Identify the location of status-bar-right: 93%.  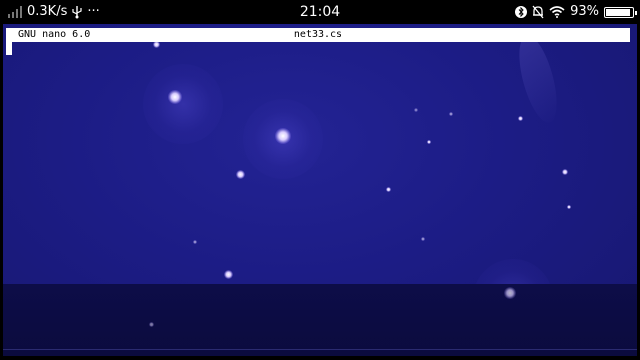
(576, 12).